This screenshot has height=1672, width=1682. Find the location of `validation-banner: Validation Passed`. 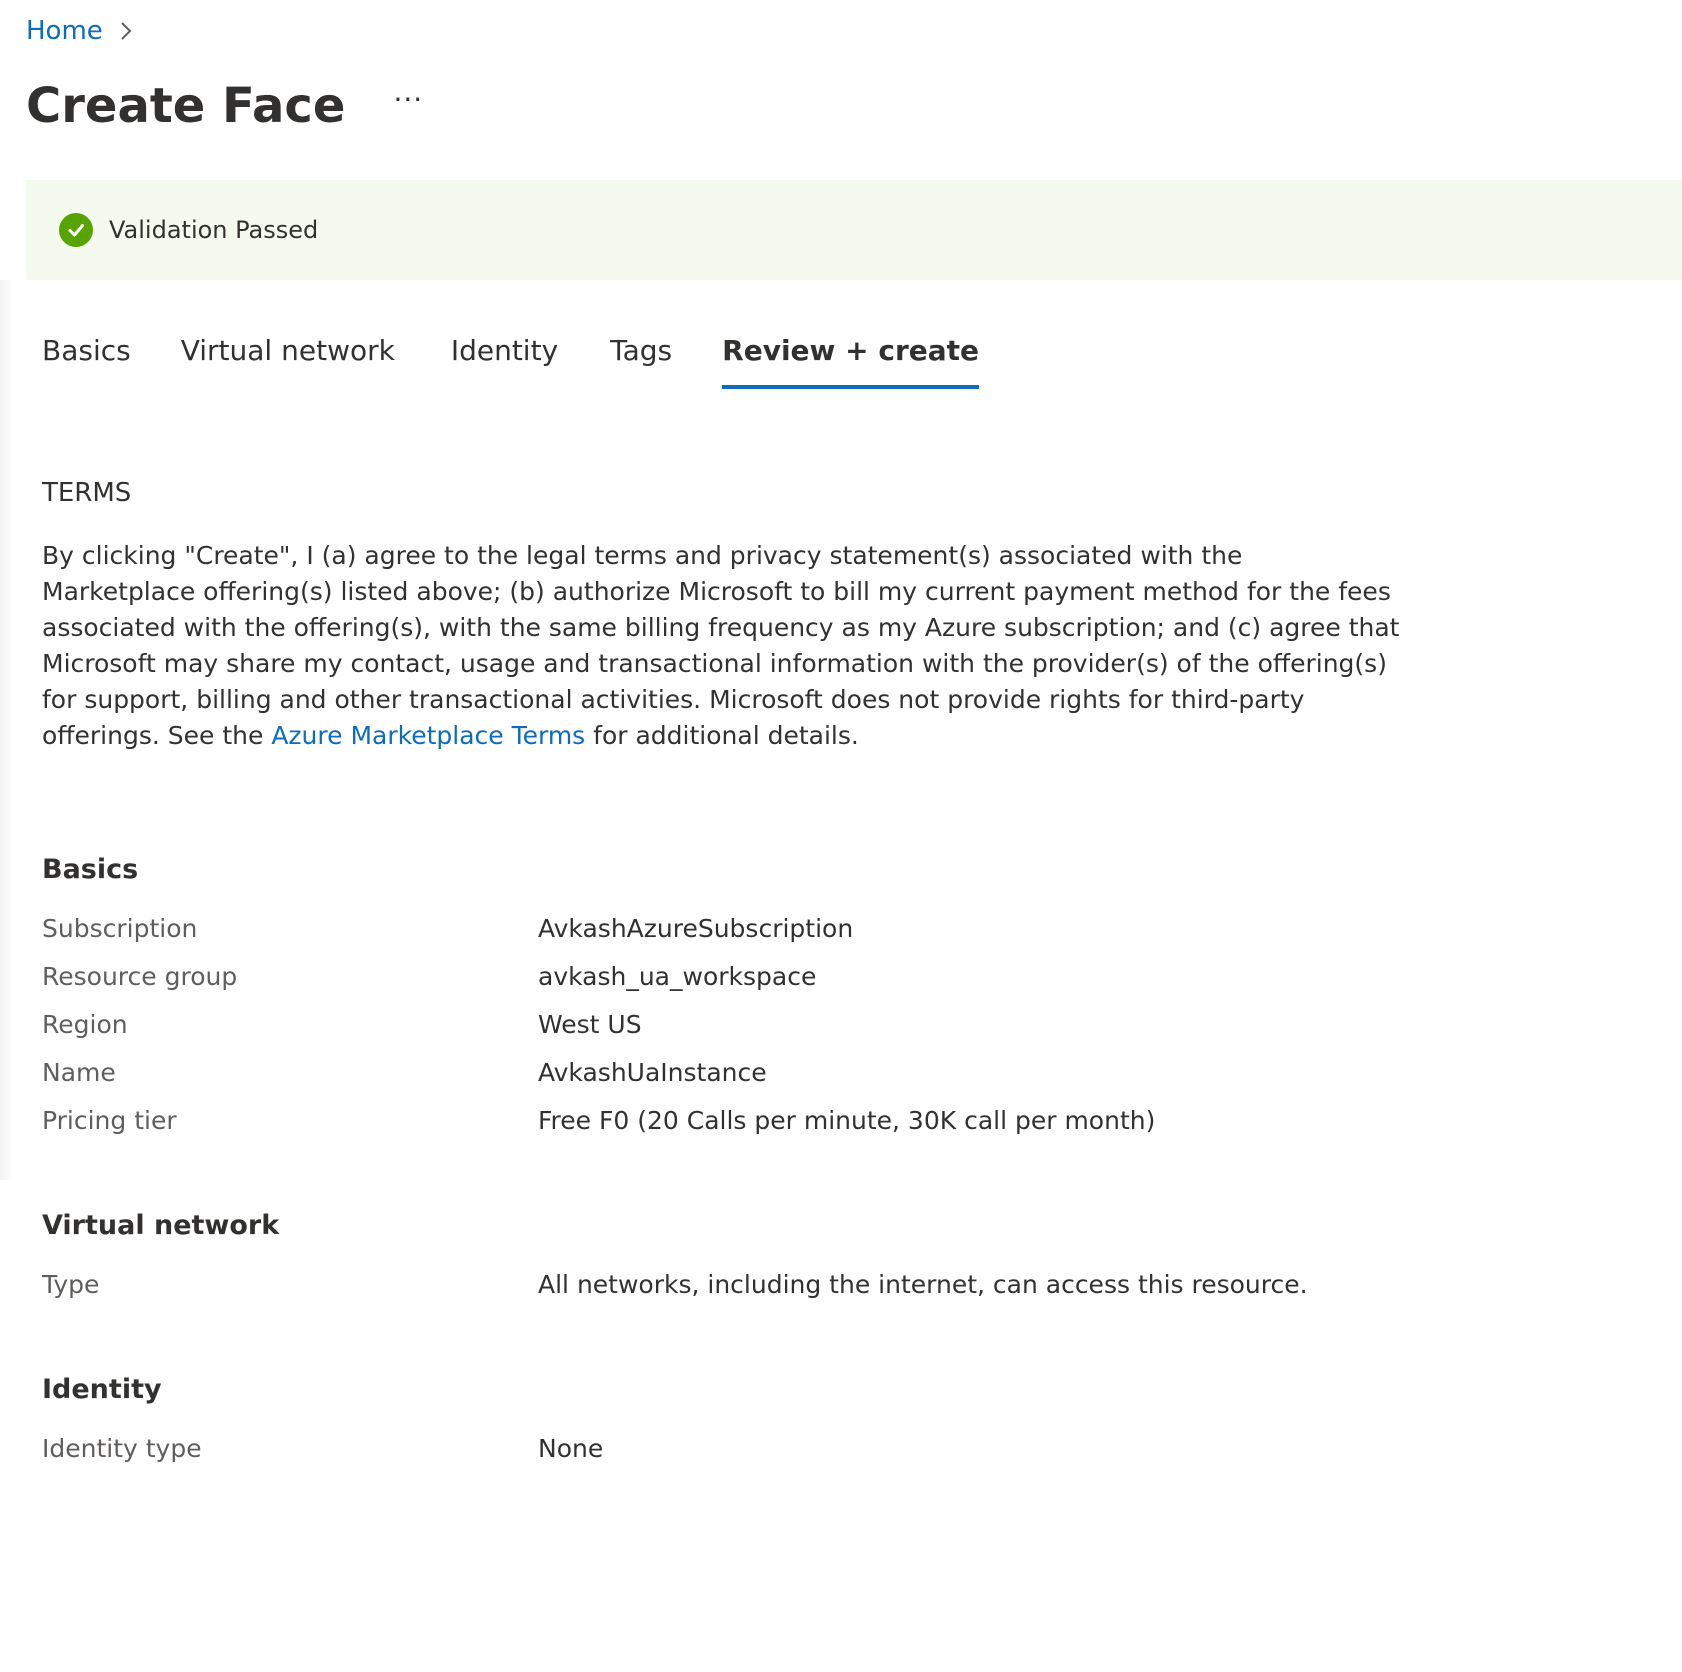

validation-banner: Validation Passed is located at coordinates (854, 230).